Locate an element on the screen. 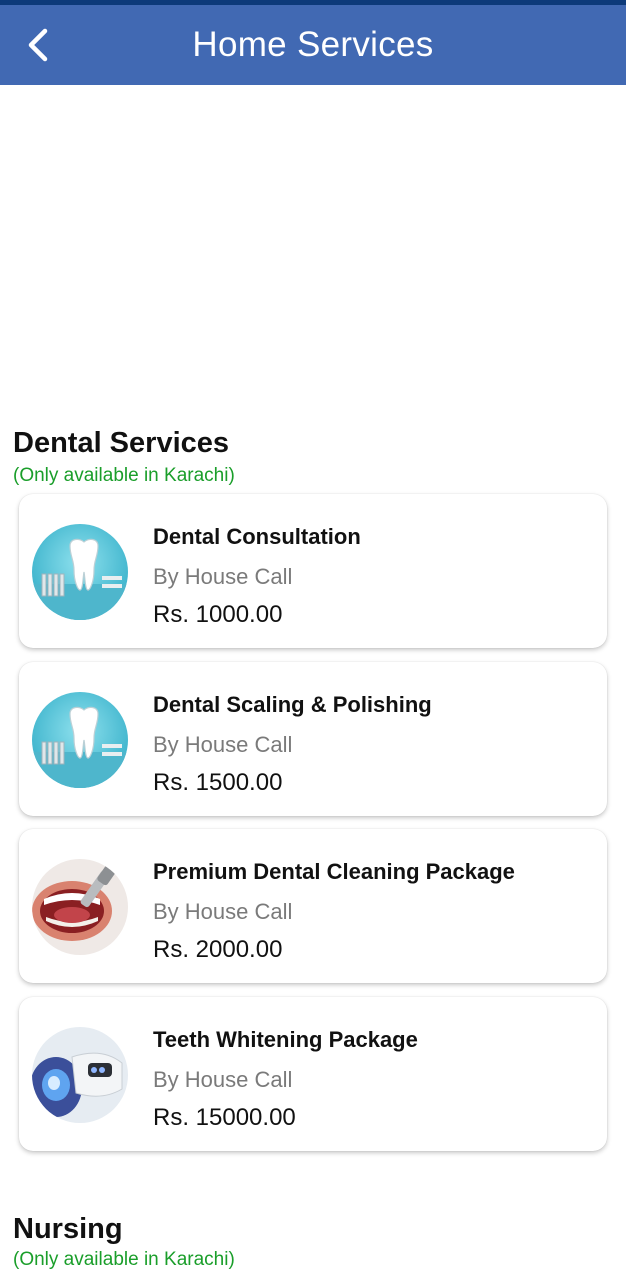 The width and height of the screenshot is (626, 1280). app-bar: Home Services is located at coordinates (313, 45).